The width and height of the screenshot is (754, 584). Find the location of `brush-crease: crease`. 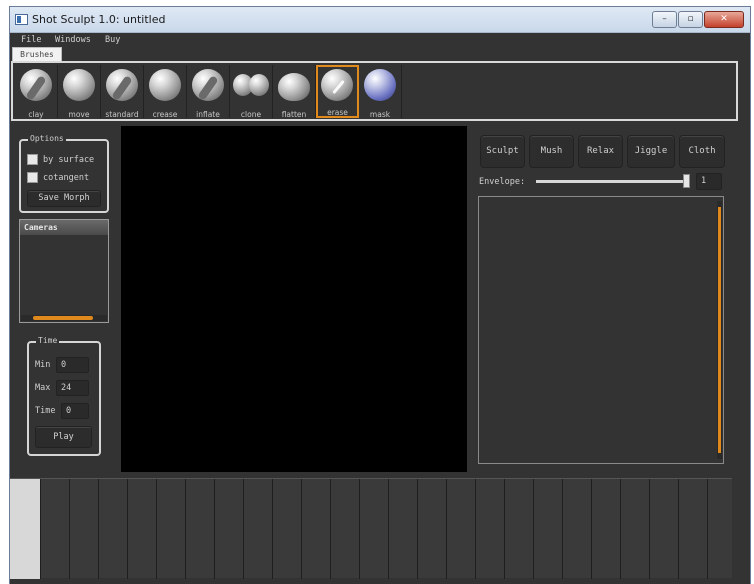

brush-crease: crease is located at coordinates (165, 92).